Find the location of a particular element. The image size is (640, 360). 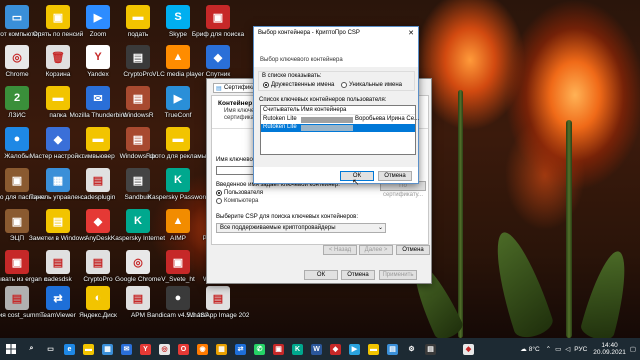

column-reader: Считыватель is located at coordinates (281, 110).